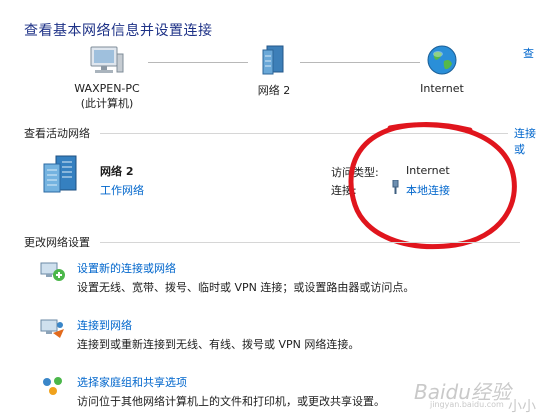  Describe the element at coordinates (52, 386) in the screenshot. I see `homegroup-icon` at that location.